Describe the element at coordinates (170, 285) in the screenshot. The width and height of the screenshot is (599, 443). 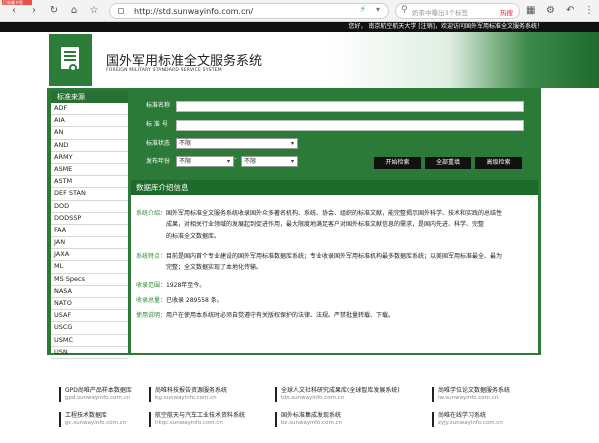
I see `info-row-scope: 收录范围：1928年至今。` at that location.